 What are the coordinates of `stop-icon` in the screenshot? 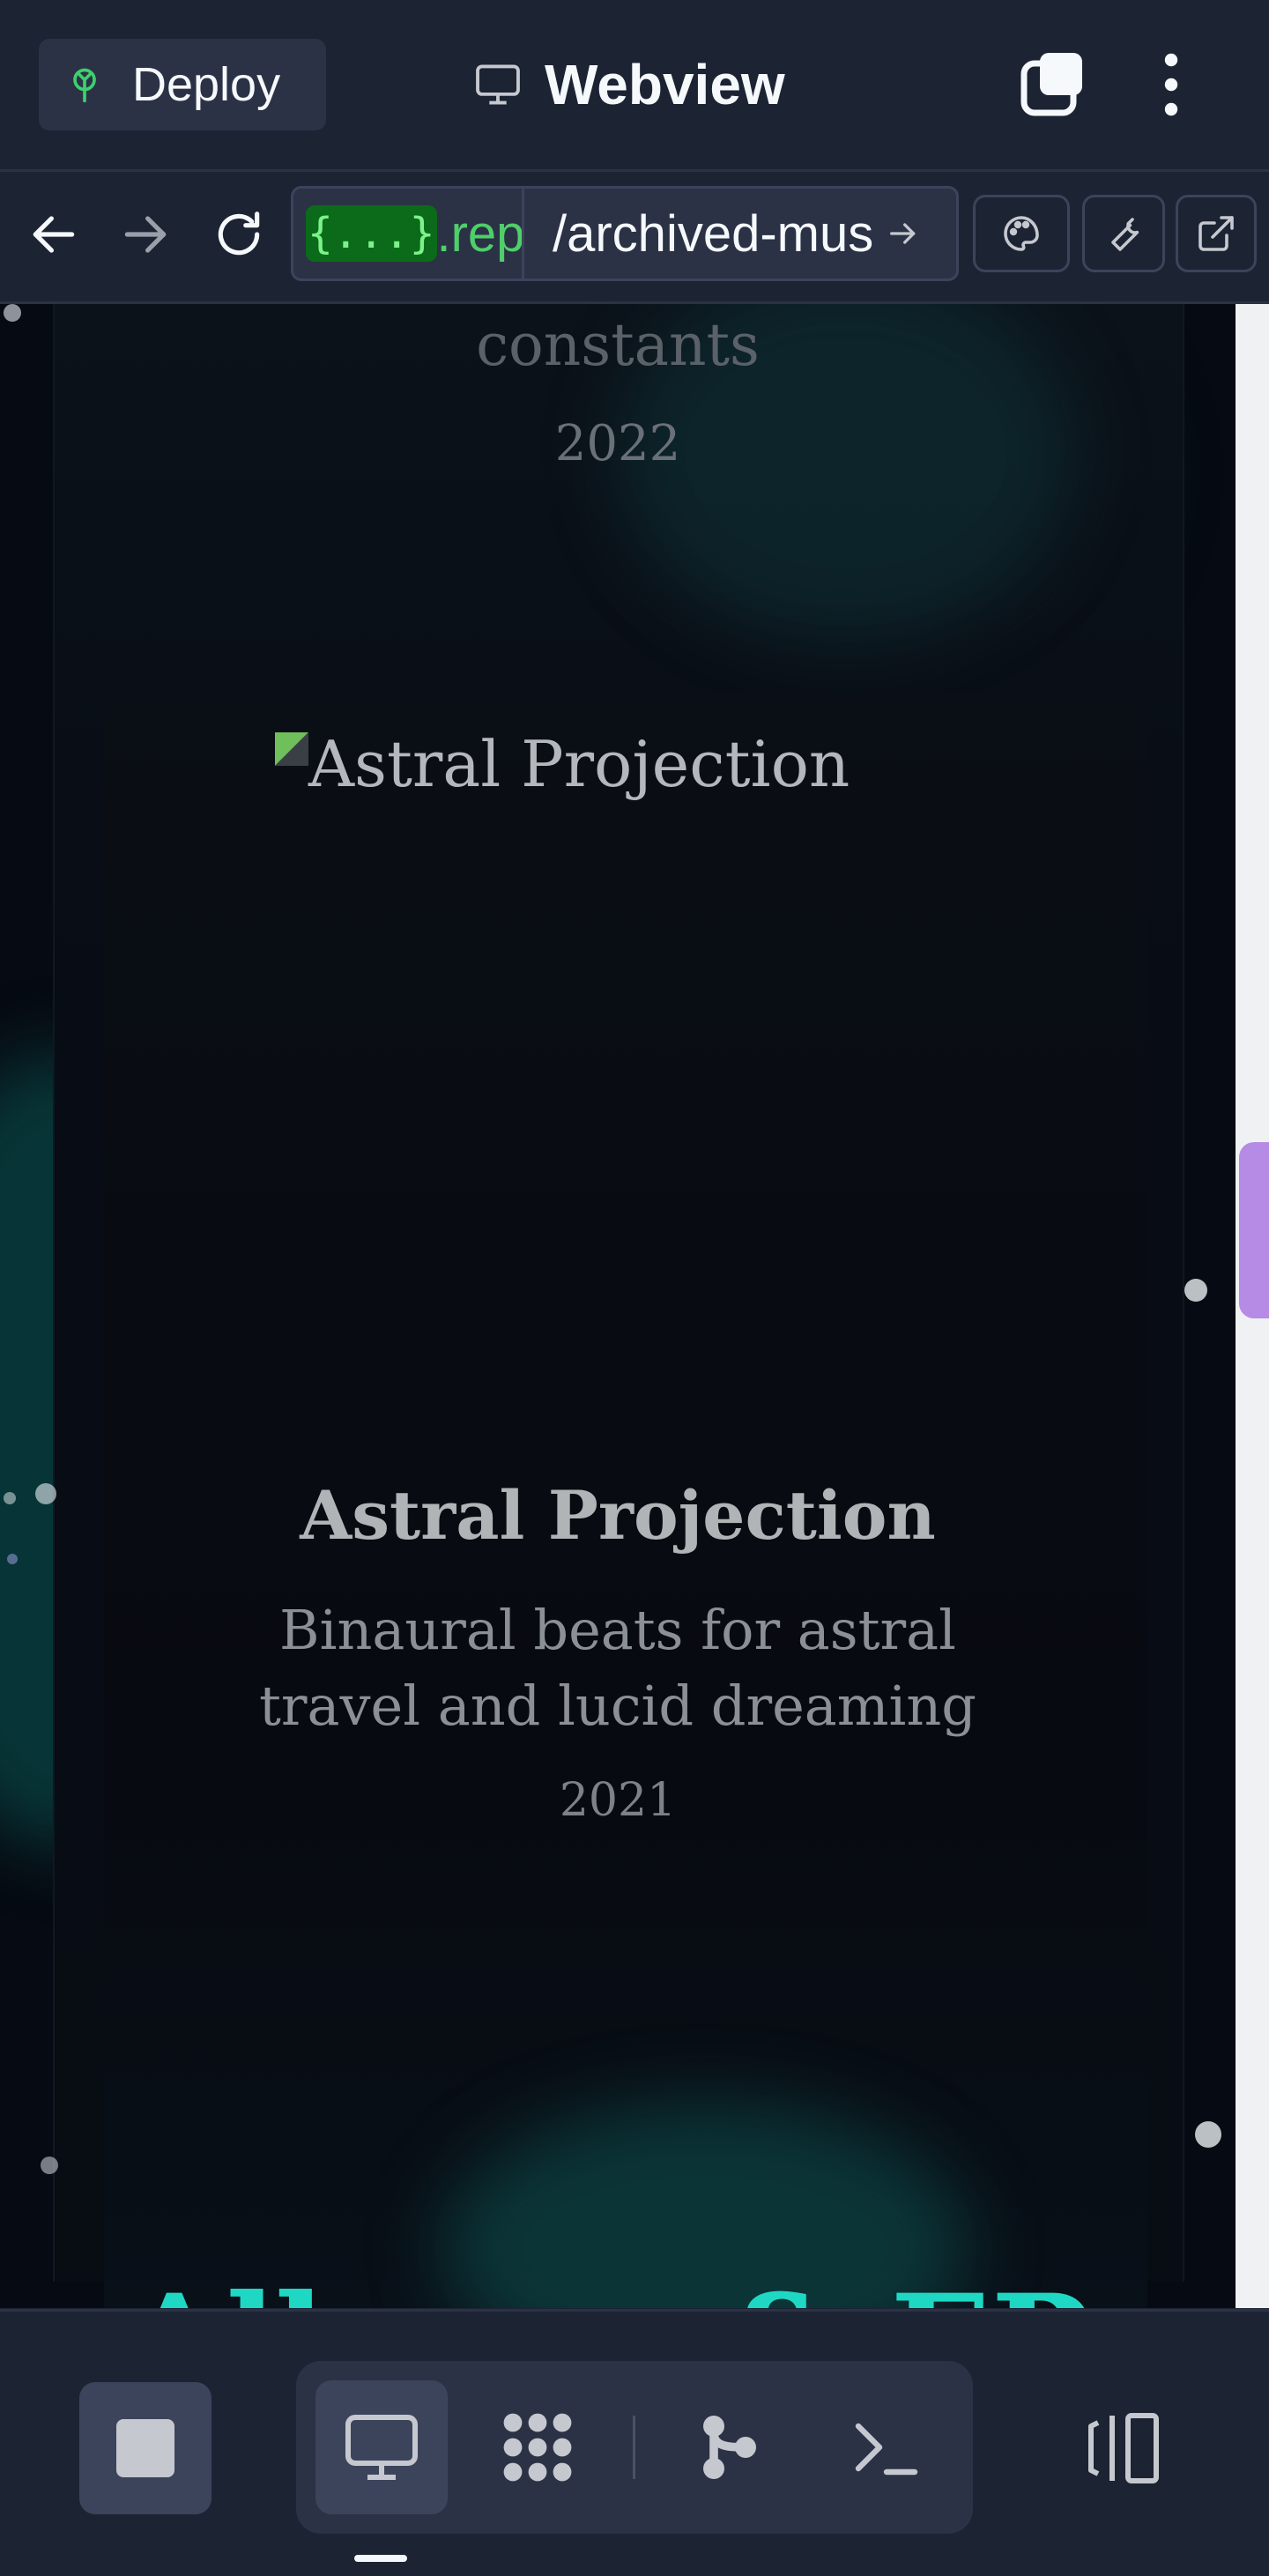 It's located at (145, 2448).